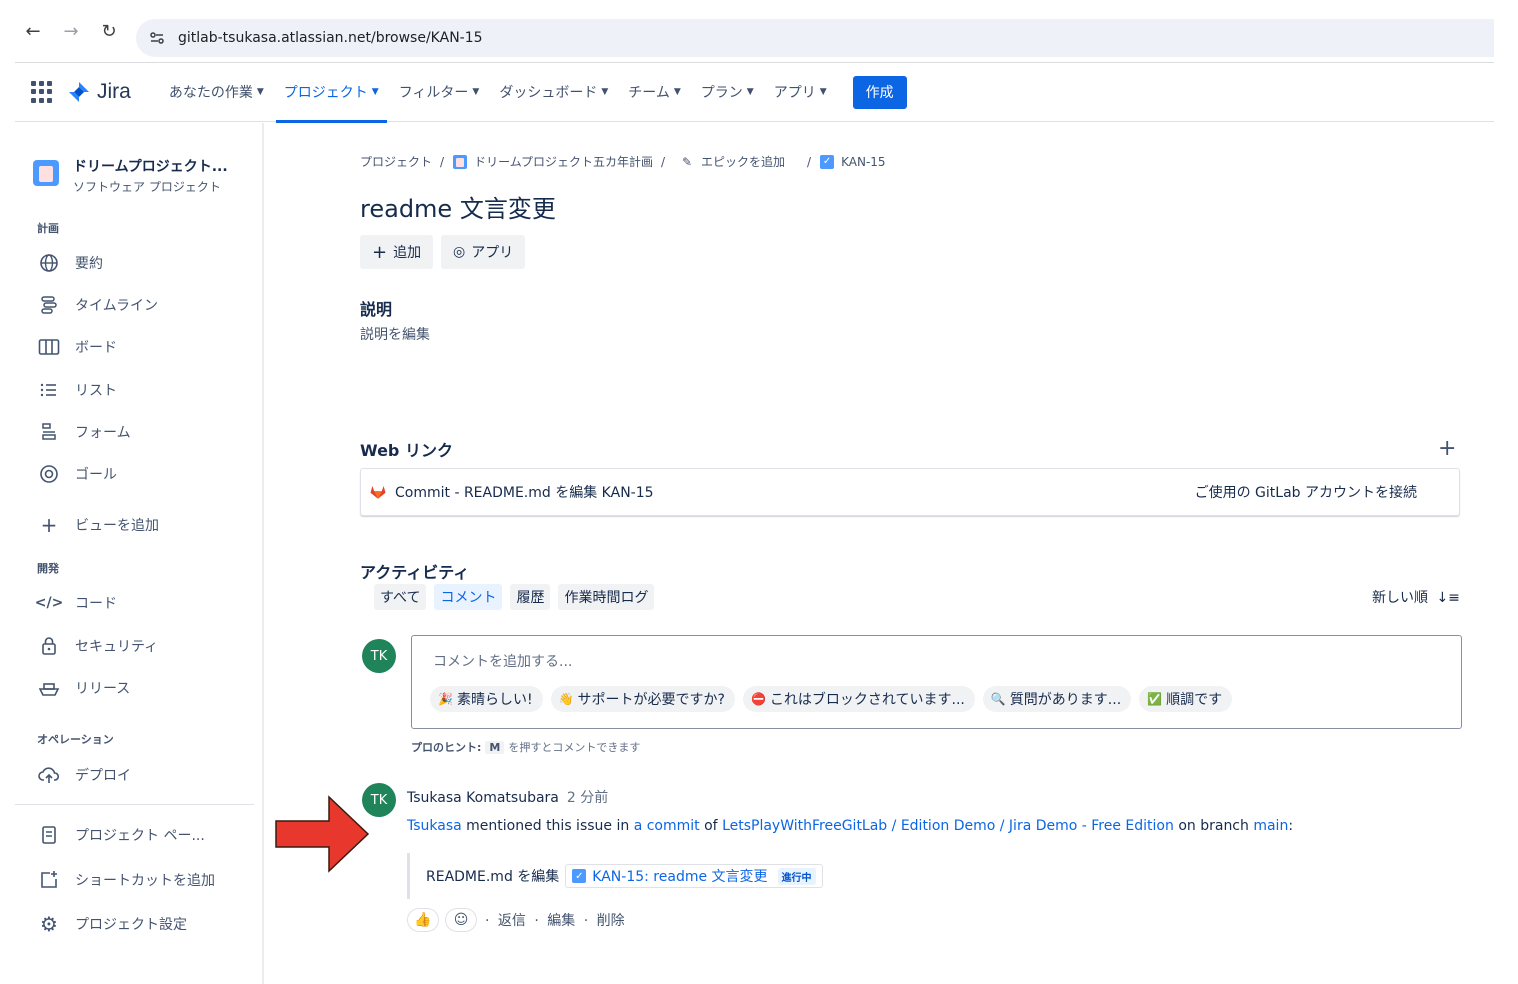 Image resolution: width=1518 pixels, height=984 pixels. Describe the element at coordinates (1306, 492) in the screenshot. I see `connect-gitlab-link: ご使用の GitLab アカウントを接続` at that location.